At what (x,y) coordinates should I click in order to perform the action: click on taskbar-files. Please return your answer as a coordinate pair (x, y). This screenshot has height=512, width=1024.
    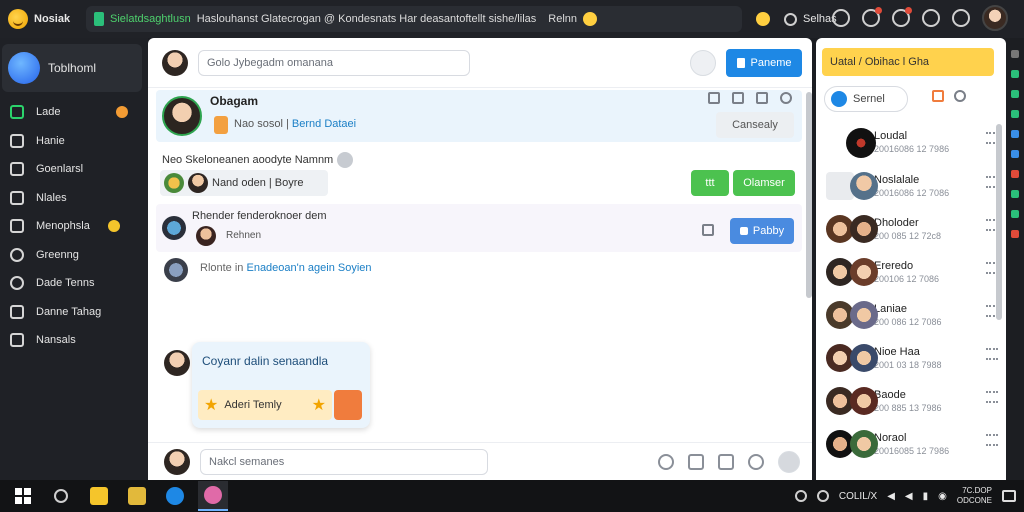
    Looking at the image, I should click on (137, 496).